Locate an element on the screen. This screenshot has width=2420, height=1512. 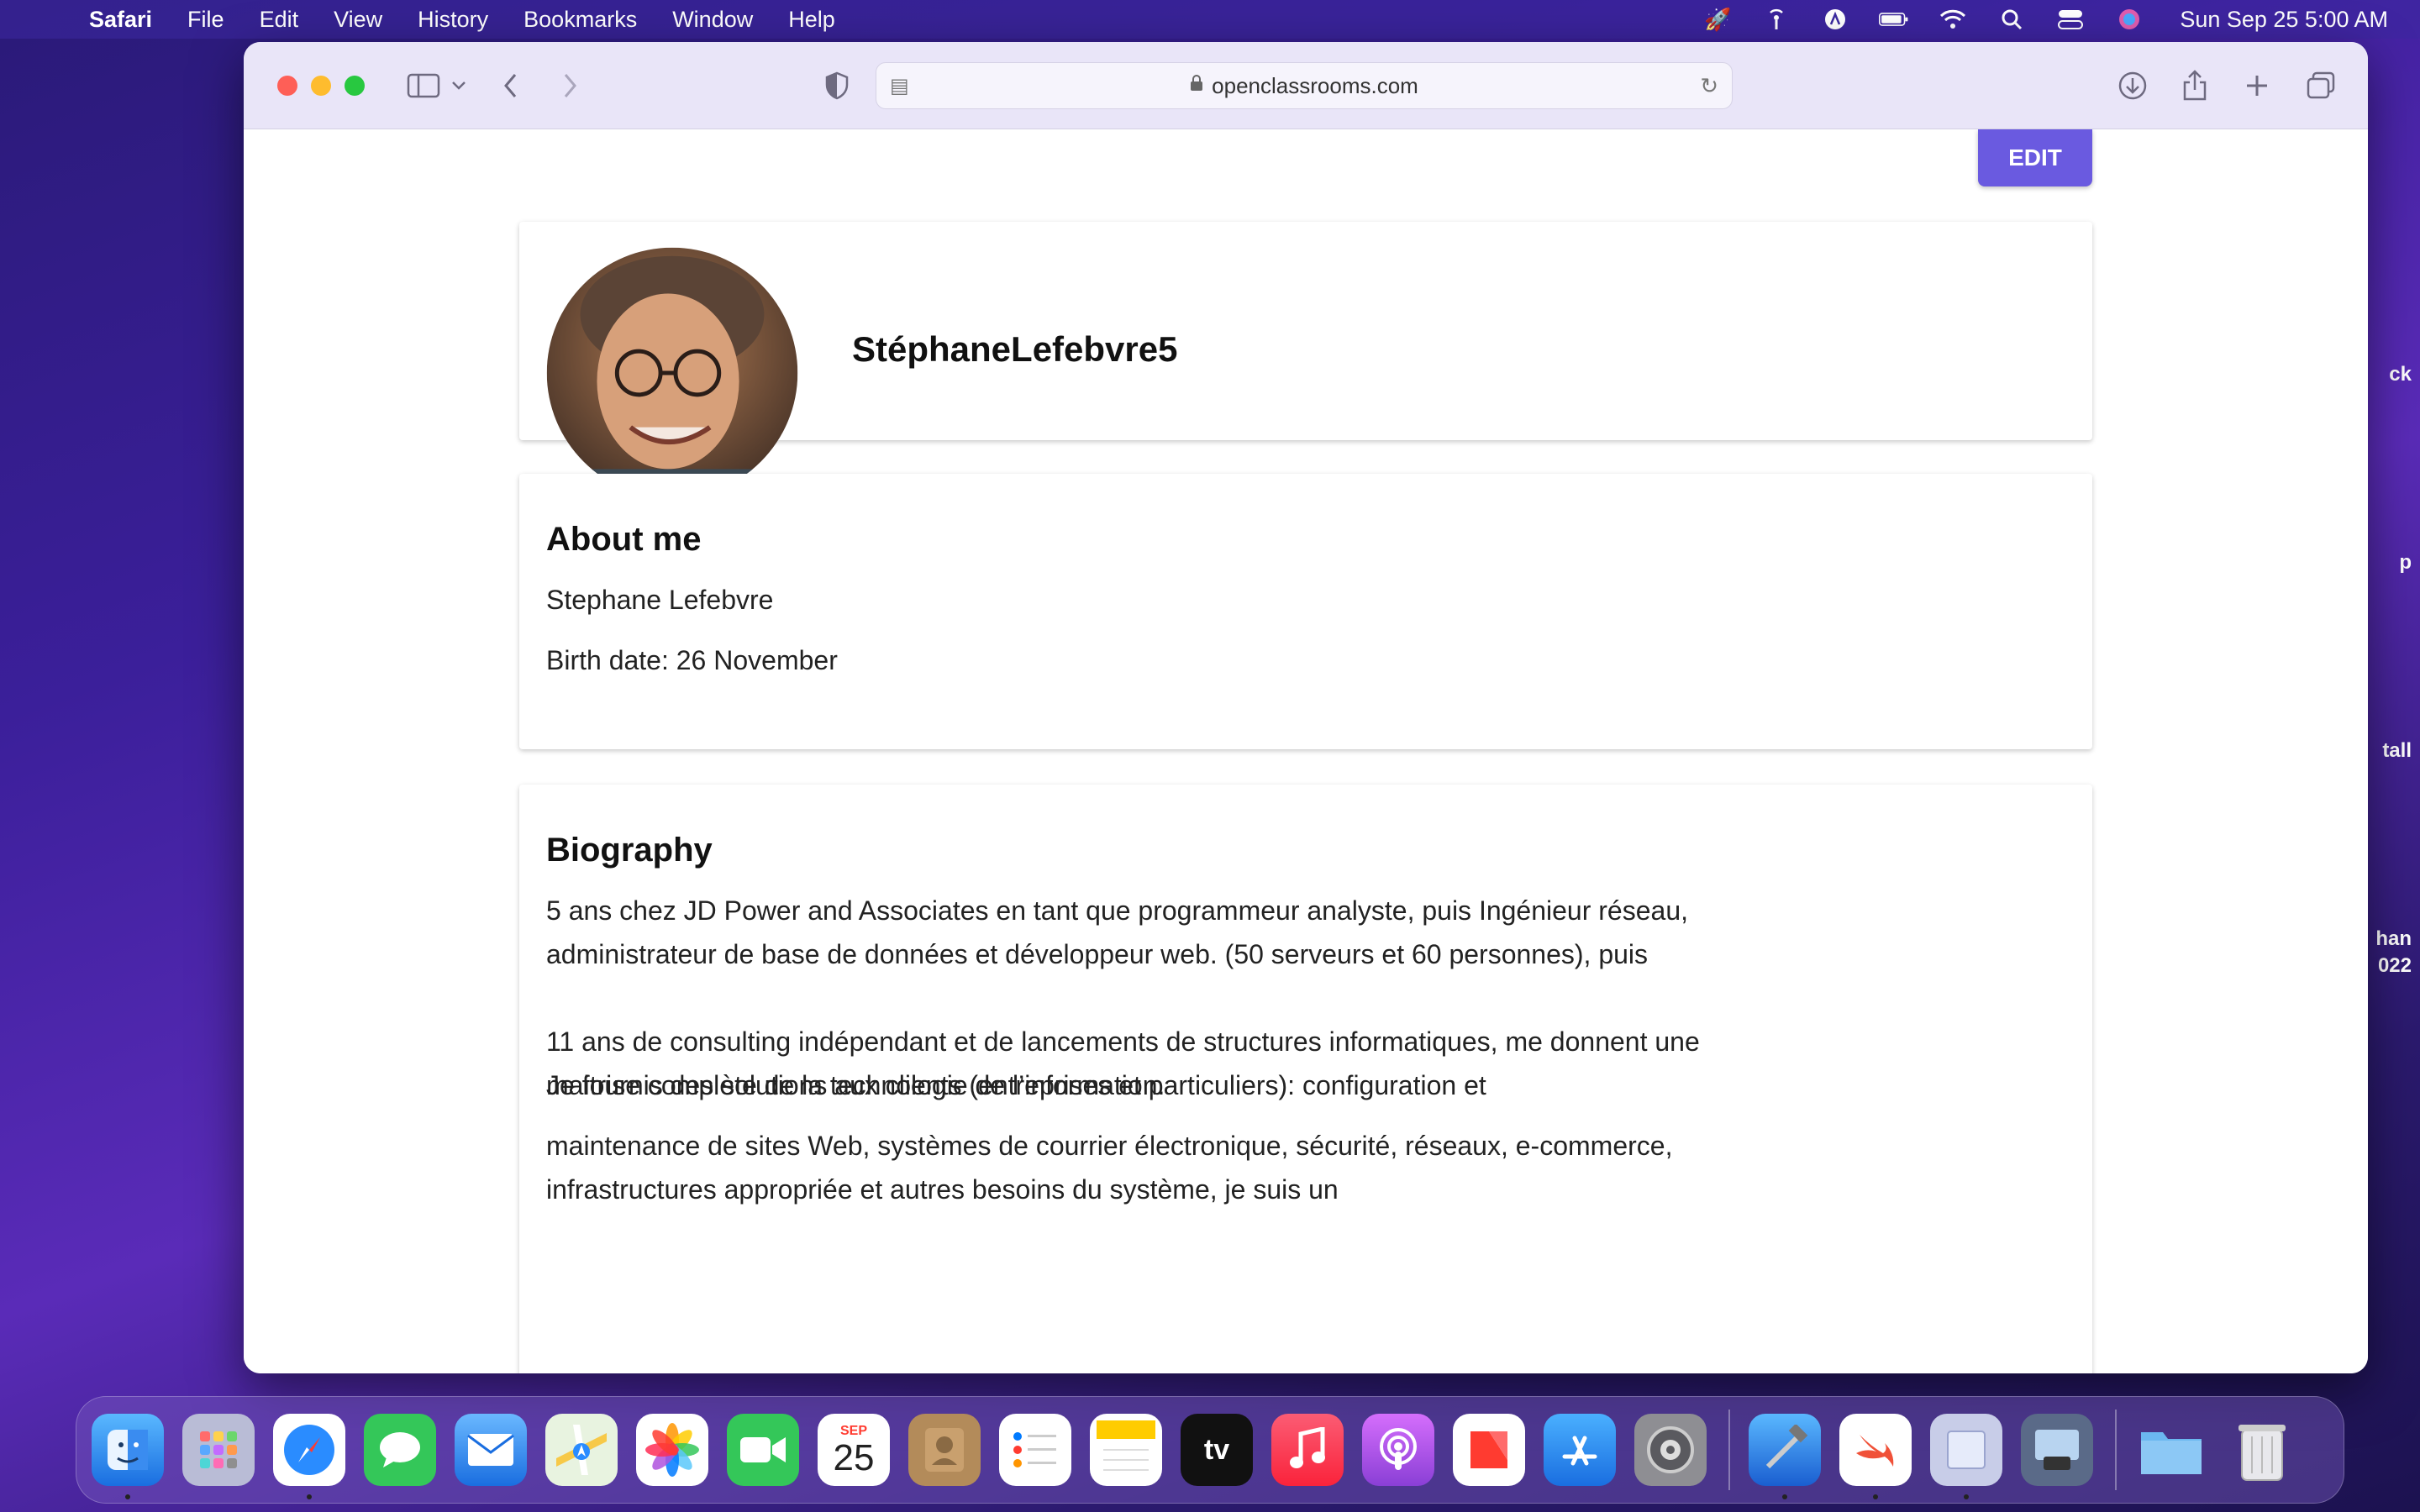
desktop-file-label: han is located at coordinates (2393, 938).